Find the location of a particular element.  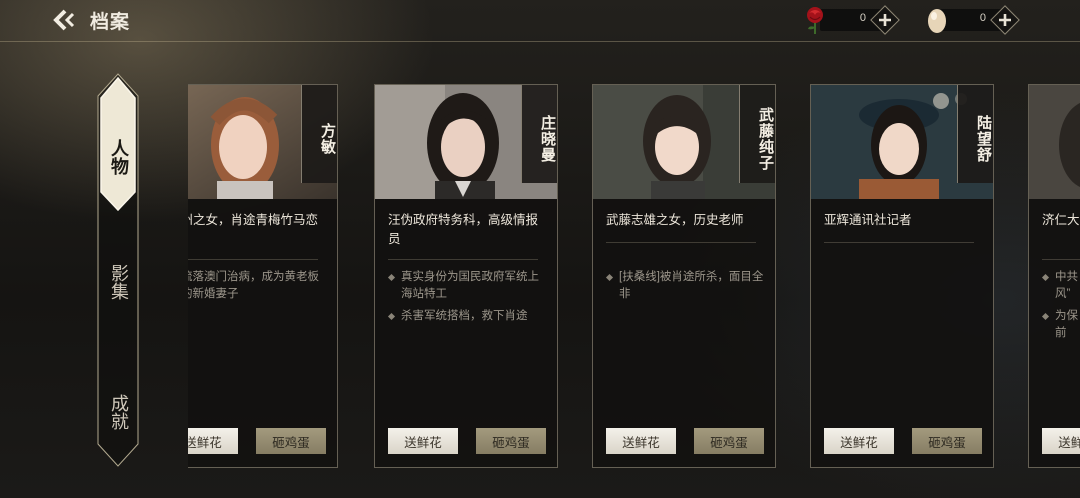

tab-people: 人物 is located at coordinates (118, 157).